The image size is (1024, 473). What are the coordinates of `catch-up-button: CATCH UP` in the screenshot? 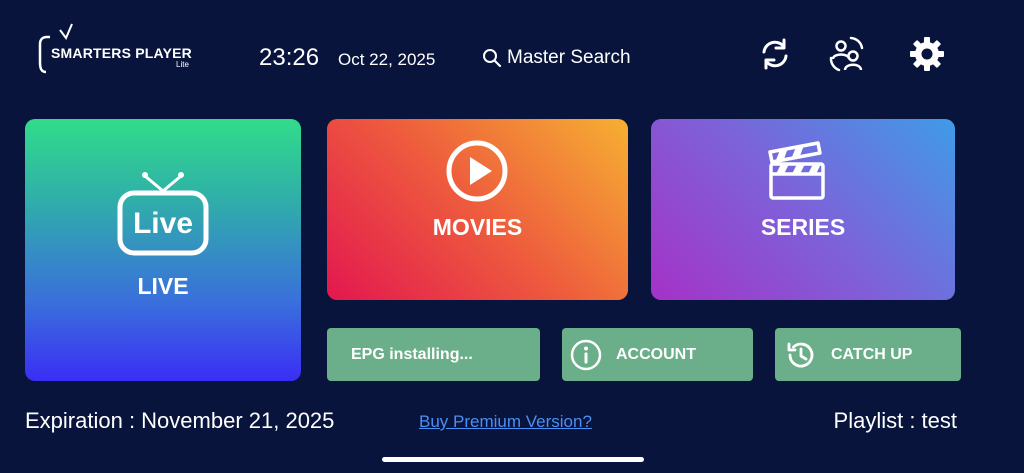 It's located at (868, 354).